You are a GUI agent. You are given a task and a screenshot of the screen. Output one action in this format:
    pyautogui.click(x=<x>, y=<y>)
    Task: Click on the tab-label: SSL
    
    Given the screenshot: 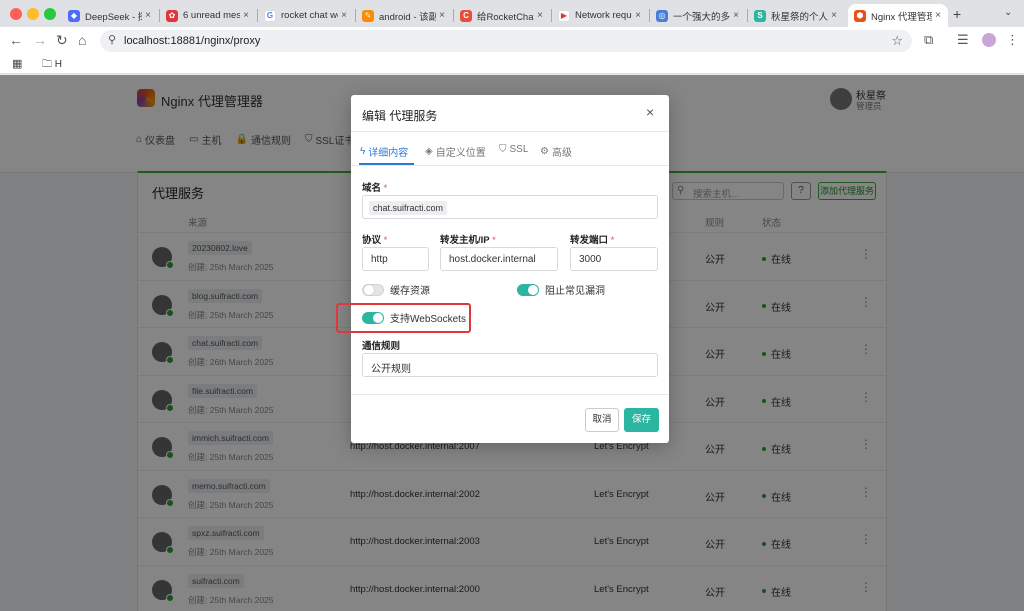 What is the action you would take?
    pyautogui.click(x=519, y=149)
    